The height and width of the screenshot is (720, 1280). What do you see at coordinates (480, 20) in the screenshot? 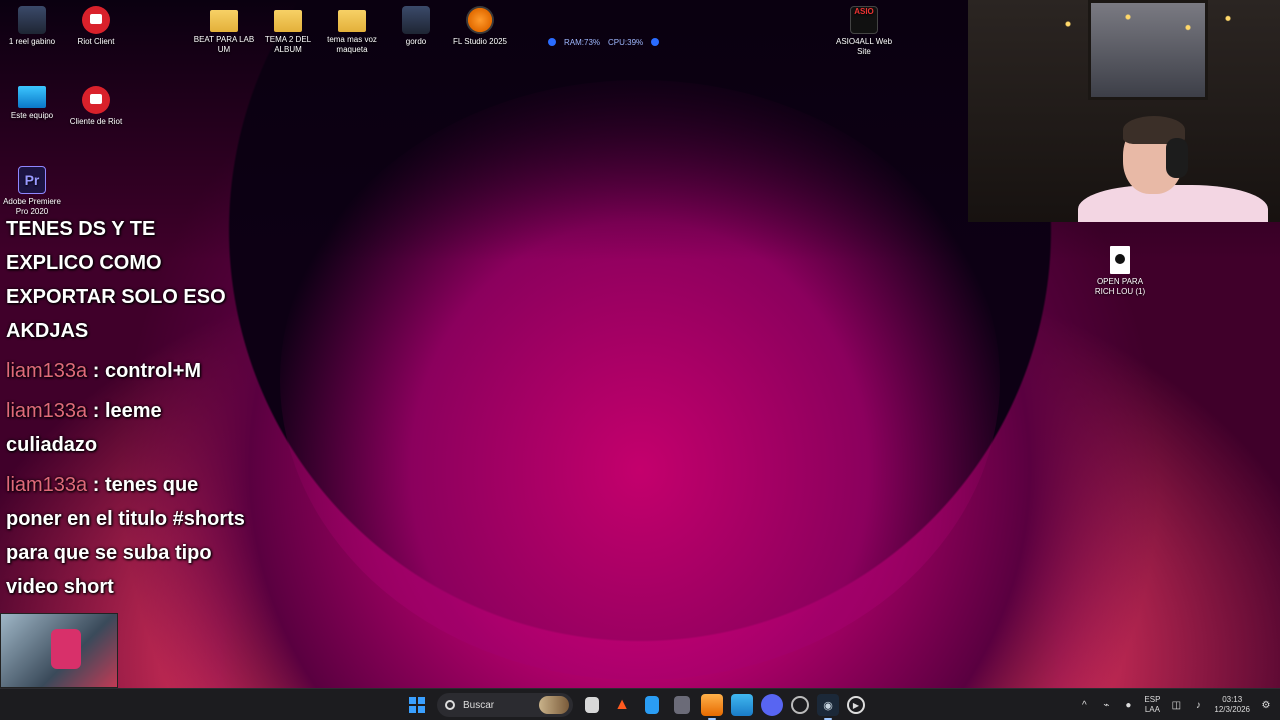
I see `flstudio-icon` at bounding box center [480, 20].